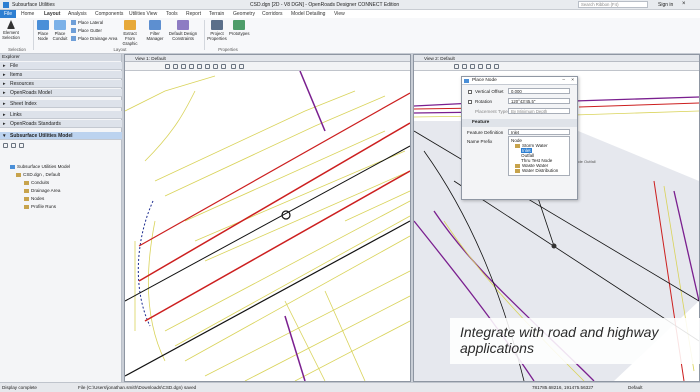 The height and width of the screenshot is (392, 700). Describe the element at coordinates (44, 166) in the screenshot. I see `tree-label: Subsurface Utilities Model` at that location.